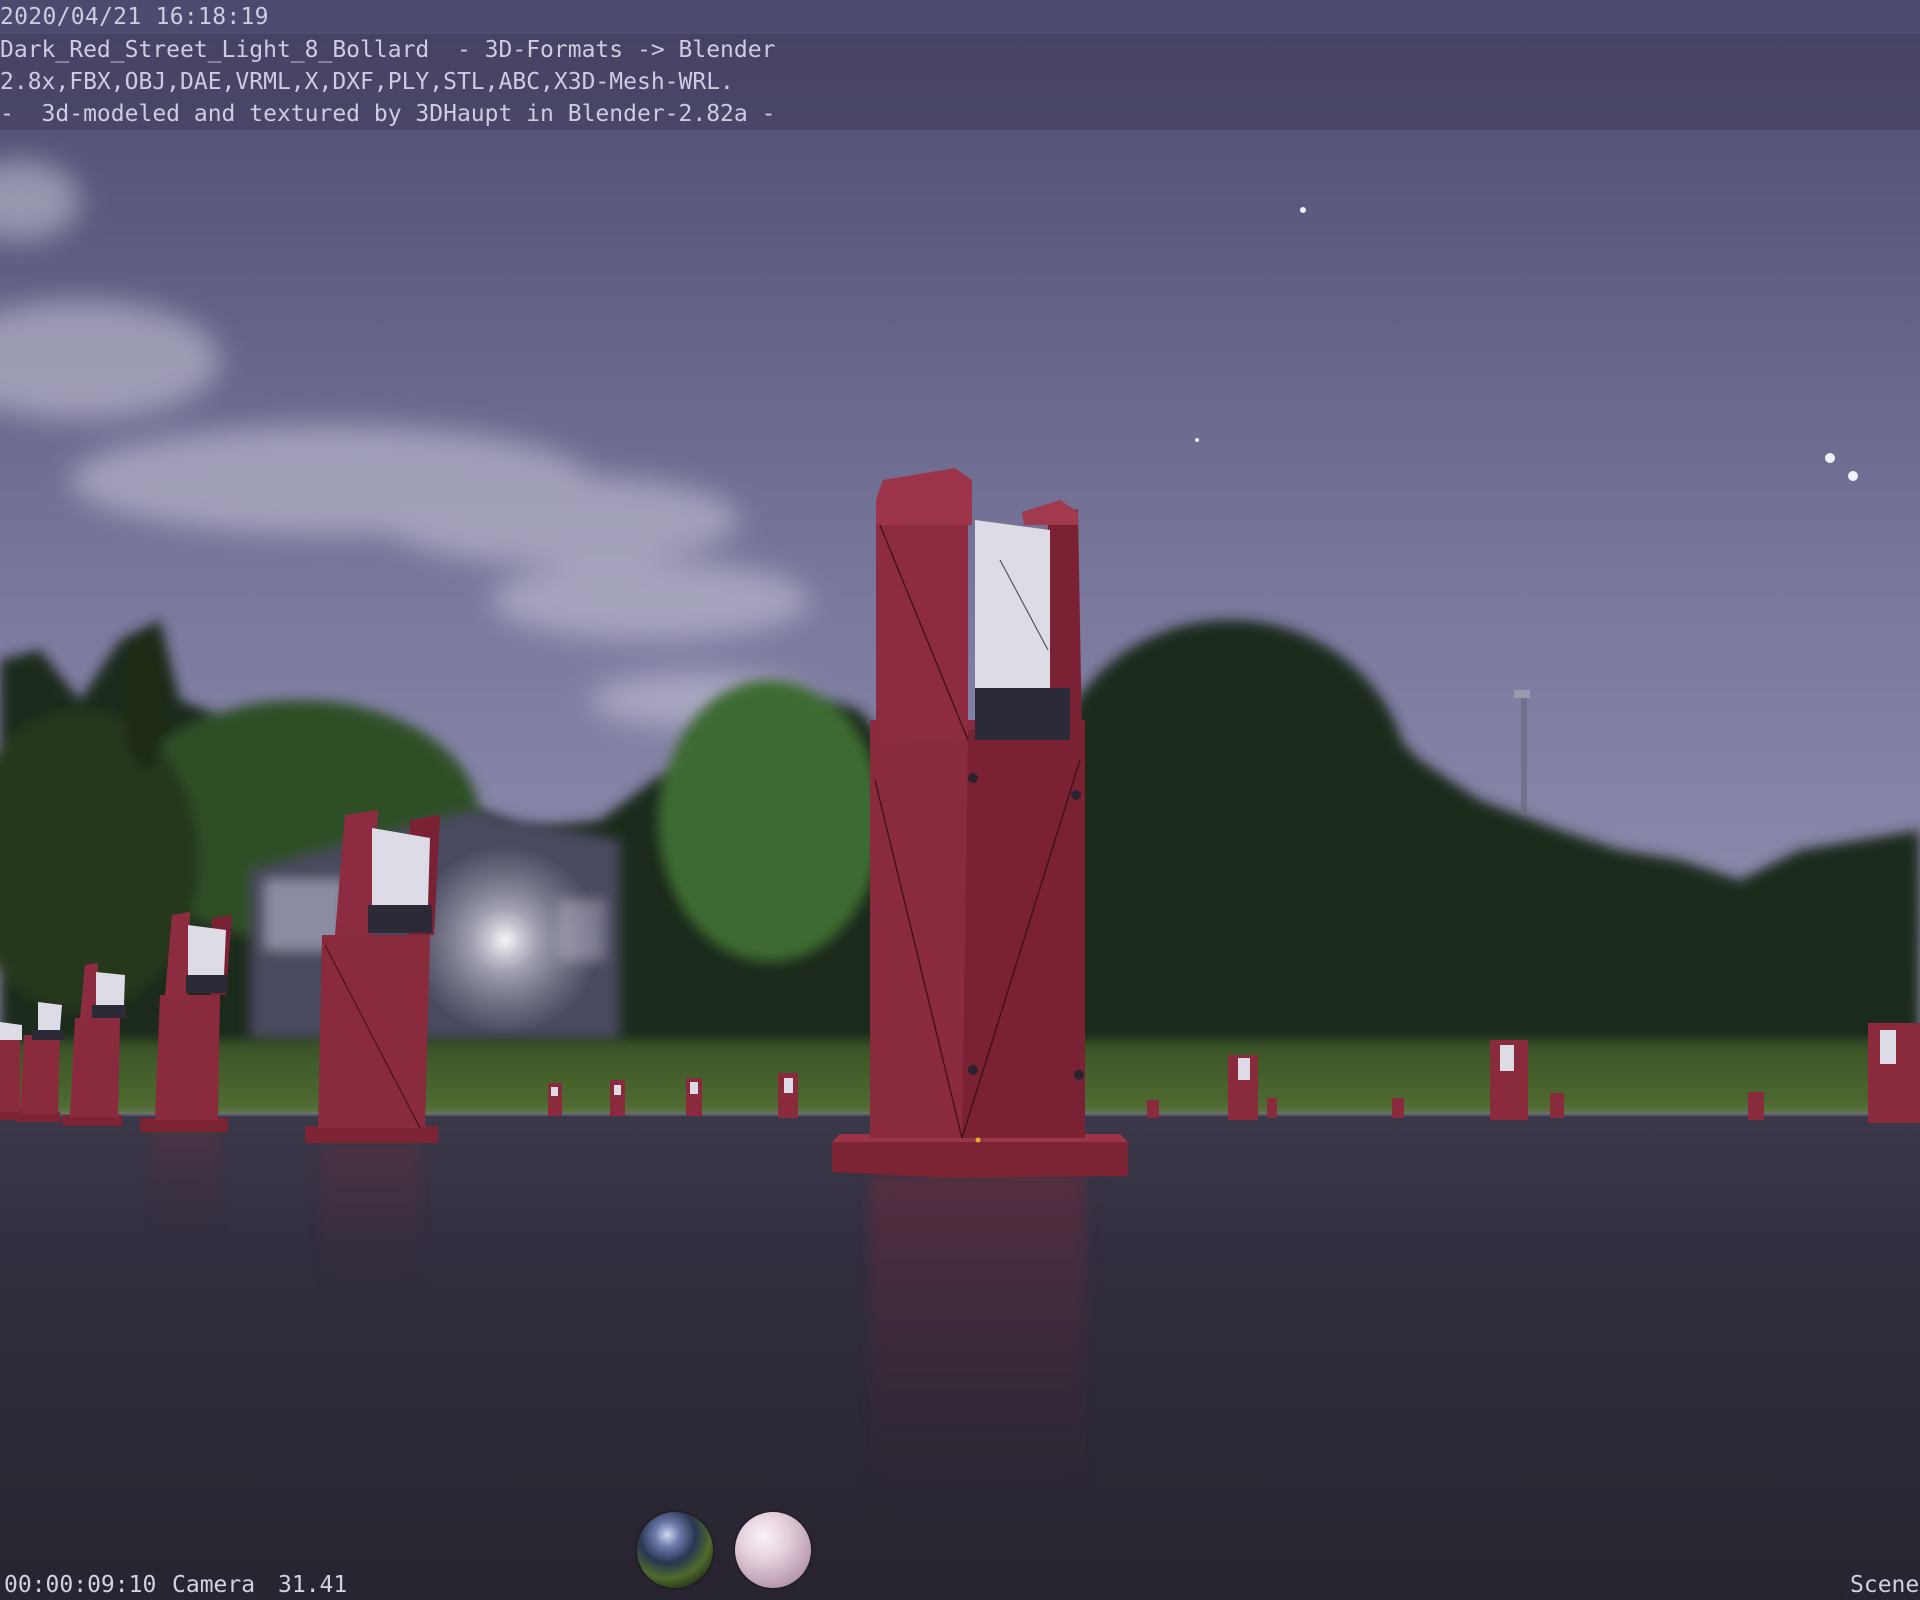 The height and width of the screenshot is (1600, 1920). Describe the element at coordinates (313, 1585) in the screenshot. I see `lens-value: 31.41` at that location.